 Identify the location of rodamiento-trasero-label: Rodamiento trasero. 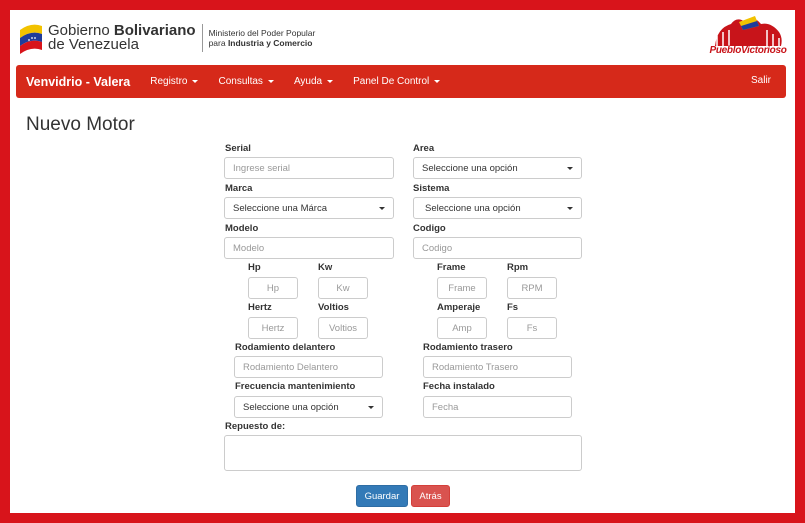
(468, 347).